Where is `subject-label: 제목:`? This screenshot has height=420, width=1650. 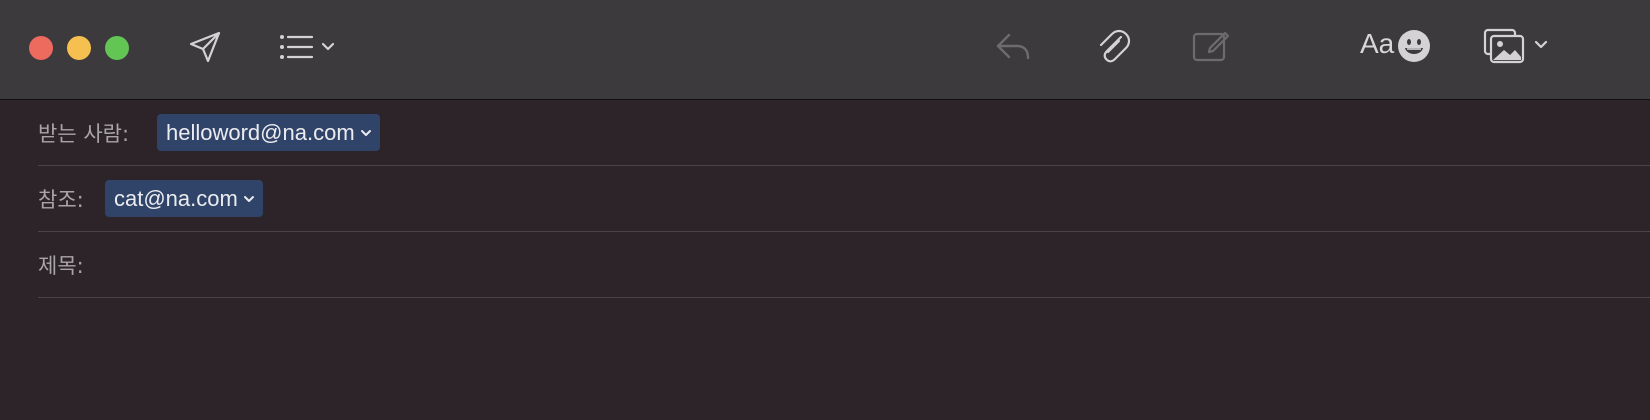 subject-label: 제목: is located at coordinates (61, 266).